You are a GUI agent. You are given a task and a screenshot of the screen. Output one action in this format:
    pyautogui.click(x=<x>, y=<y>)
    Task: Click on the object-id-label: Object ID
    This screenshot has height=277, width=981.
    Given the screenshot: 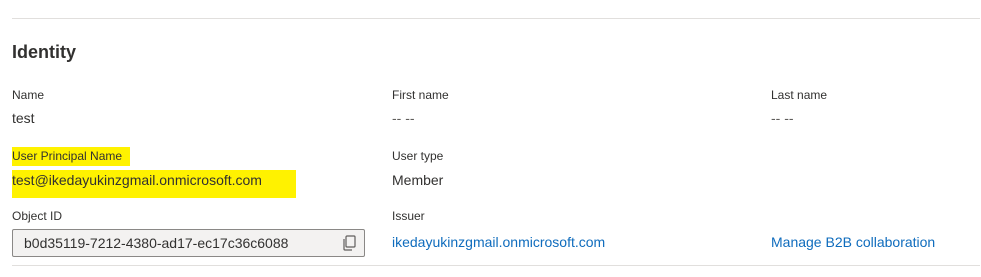 What is the action you would take?
    pyautogui.click(x=37, y=216)
    